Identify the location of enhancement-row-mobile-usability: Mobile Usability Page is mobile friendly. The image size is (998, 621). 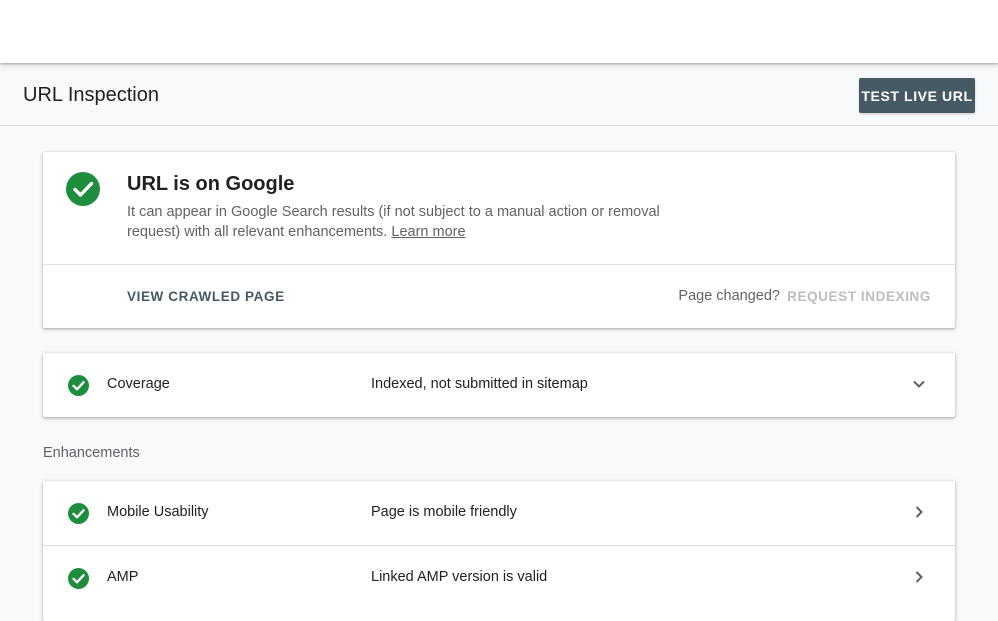
(499, 513).